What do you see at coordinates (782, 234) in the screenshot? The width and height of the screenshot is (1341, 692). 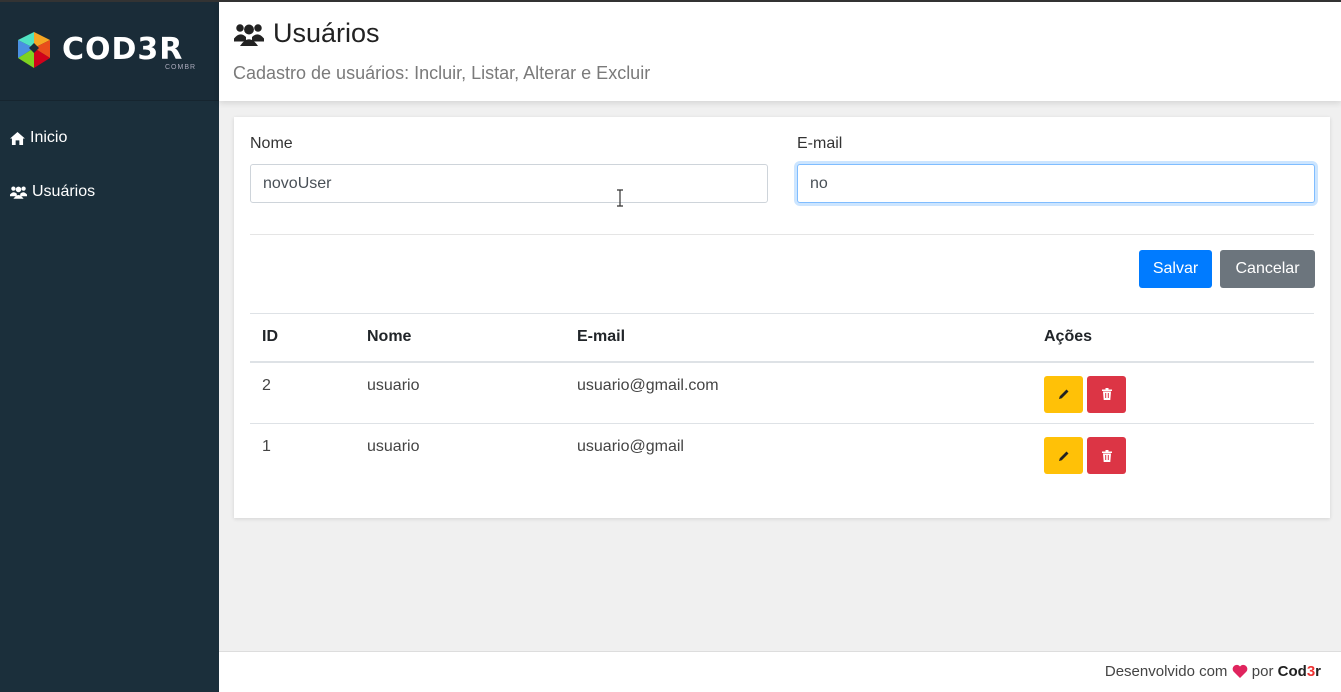 I see `divider` at bounding box center [782, 234].